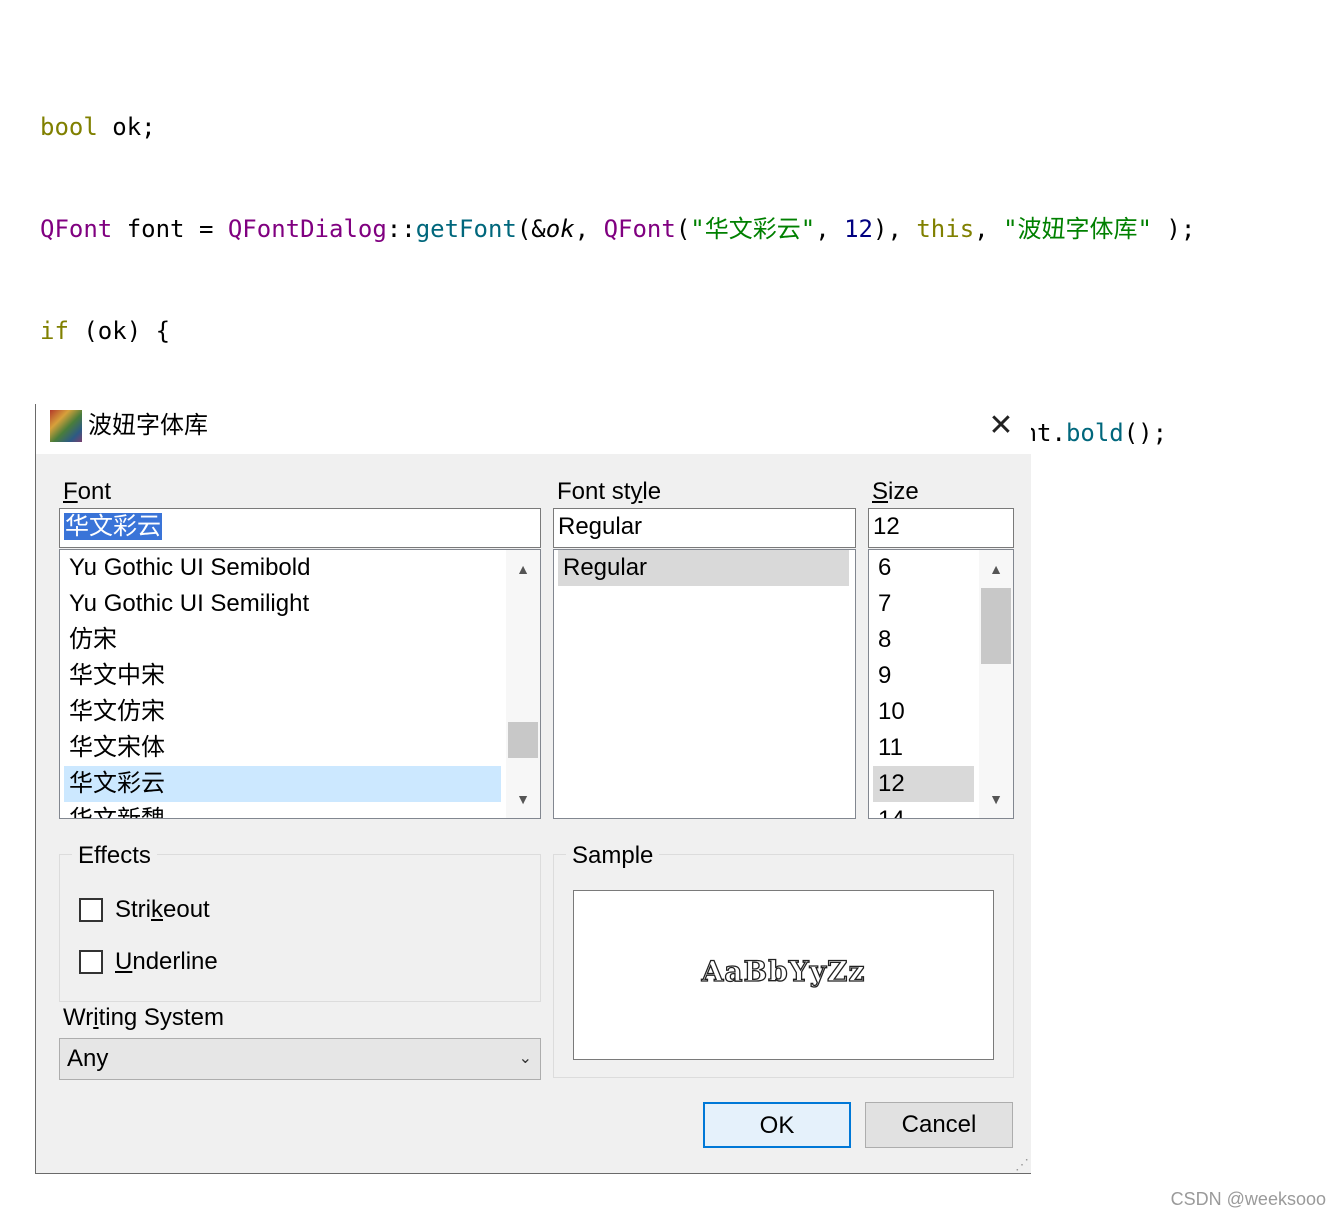  I want to click on app-icon, so click(66, 426).